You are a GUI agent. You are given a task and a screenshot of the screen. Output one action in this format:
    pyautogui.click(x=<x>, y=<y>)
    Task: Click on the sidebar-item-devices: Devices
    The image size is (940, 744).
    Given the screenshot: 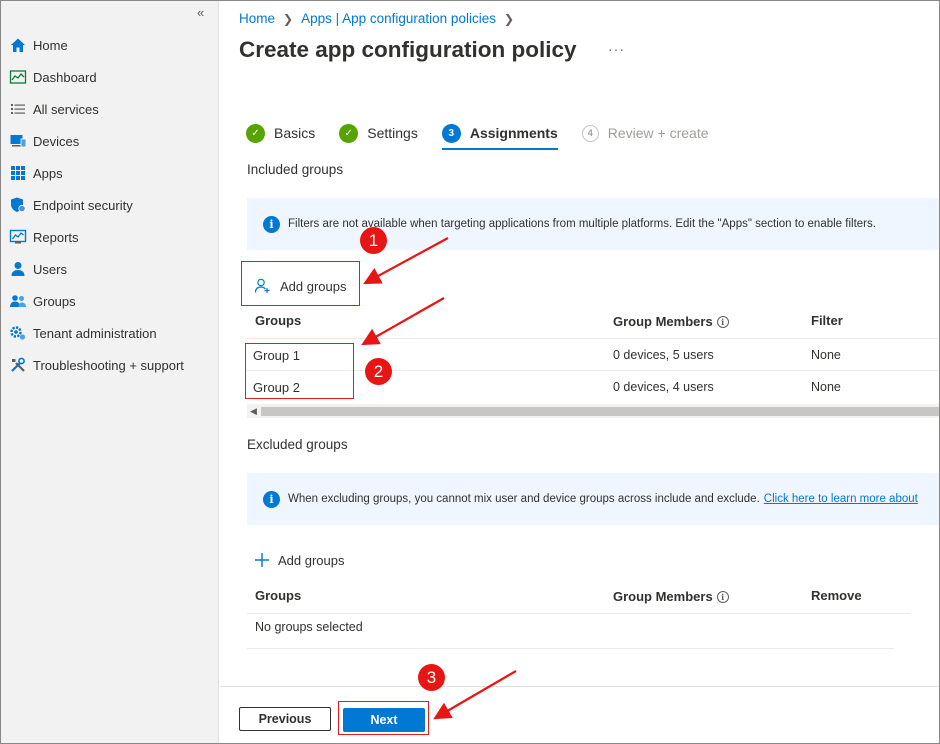 What is the action you would take?
    pyautogui.click(x=110, y=141)
    